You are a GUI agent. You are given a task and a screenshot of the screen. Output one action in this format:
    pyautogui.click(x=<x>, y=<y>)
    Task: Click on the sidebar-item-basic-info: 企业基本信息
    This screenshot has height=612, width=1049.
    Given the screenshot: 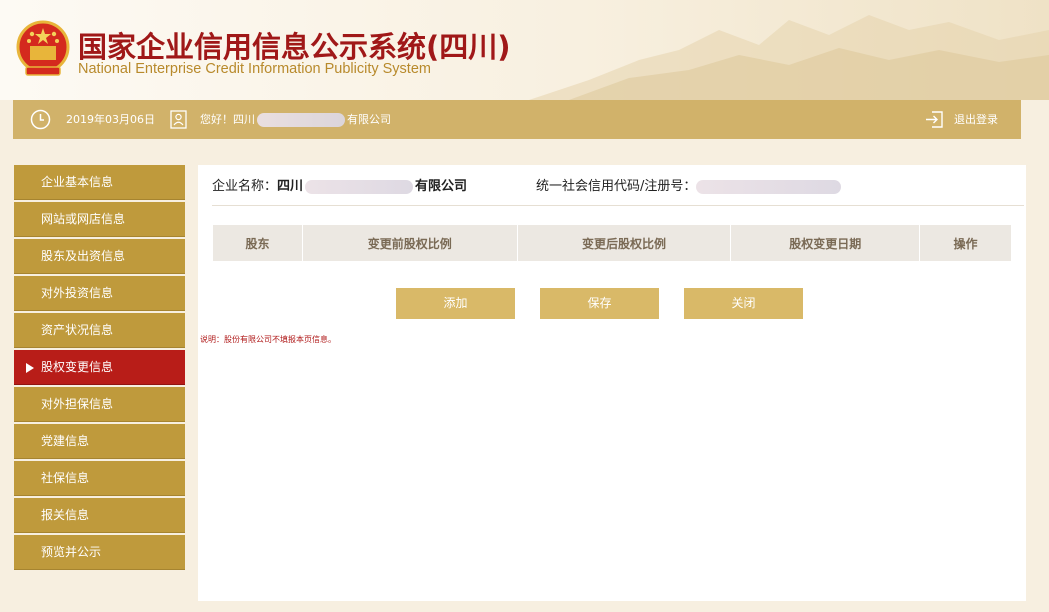 What is the action you would take?
    pyautogui.click(x=99, y=182)
    